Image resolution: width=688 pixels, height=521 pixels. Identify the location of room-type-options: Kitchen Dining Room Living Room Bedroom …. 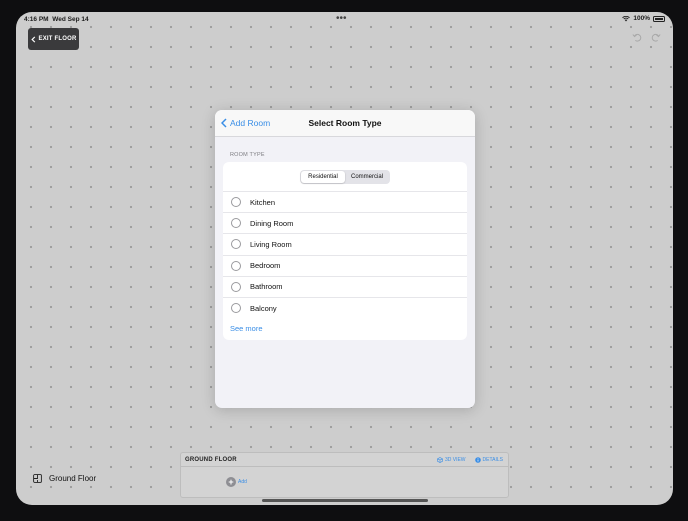
(345, 254).